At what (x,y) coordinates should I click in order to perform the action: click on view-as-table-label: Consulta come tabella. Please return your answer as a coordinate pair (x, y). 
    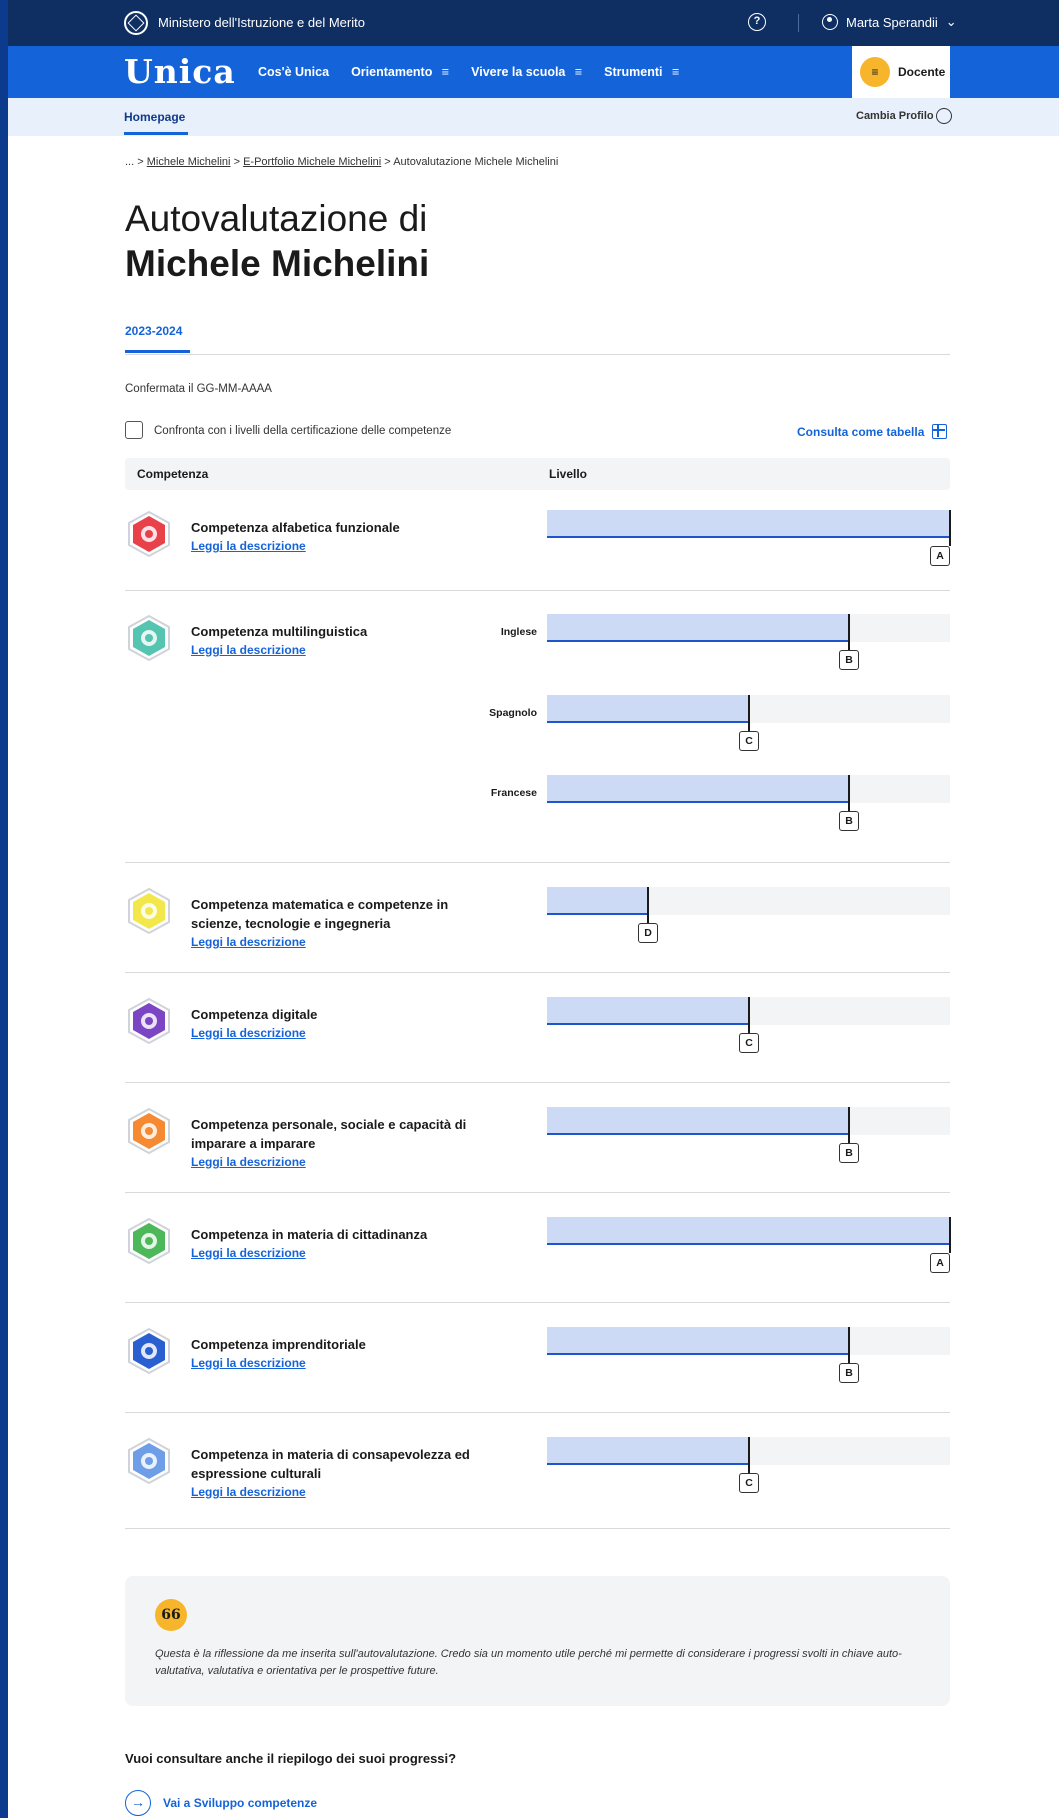
    Looking at the image, I should click on (861, 431).